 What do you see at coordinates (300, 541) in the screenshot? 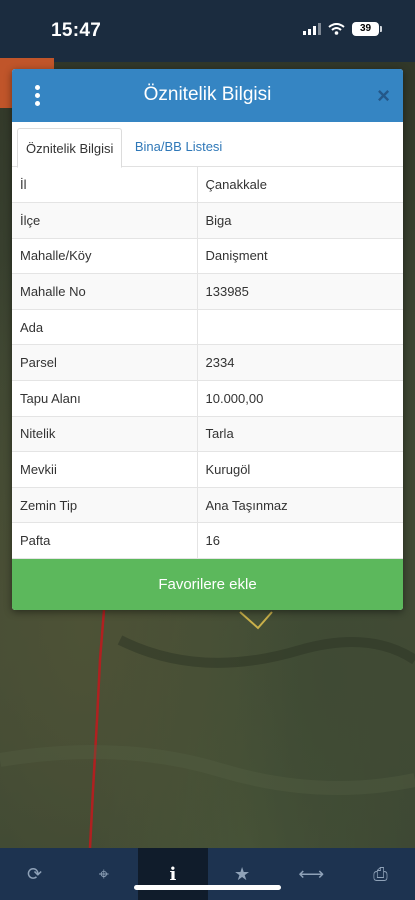
I see `attribute-value: 16` at bounding box center [300, 541].